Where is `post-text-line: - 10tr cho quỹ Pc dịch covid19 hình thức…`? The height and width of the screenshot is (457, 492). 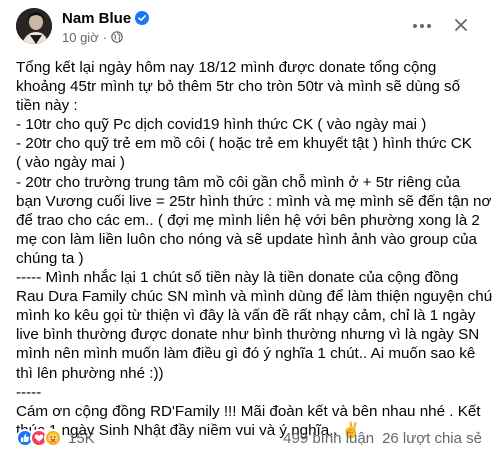 post-text-line: - 10tr cho quỹ Pc dịch covid19 hình thức… is located at coordinates (221, 125).